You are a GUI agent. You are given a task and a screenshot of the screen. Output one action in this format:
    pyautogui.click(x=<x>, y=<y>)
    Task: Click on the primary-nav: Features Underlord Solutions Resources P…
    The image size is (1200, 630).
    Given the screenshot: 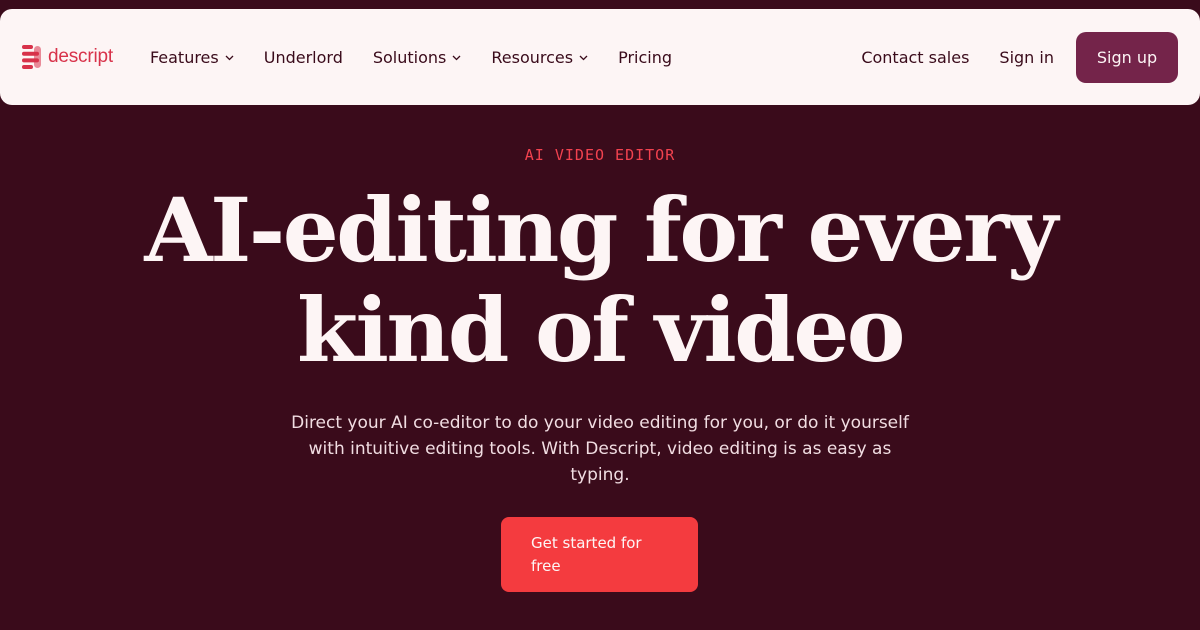 What is the action you would take?
    pyautogui.click(x=411, y=57)
    